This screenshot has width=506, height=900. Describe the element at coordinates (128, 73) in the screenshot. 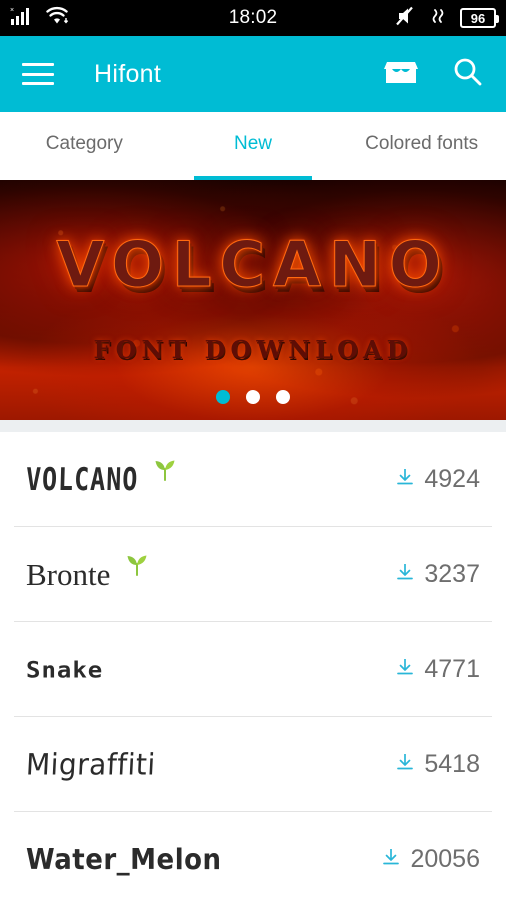

I see `page-title: Hifont` at that location.